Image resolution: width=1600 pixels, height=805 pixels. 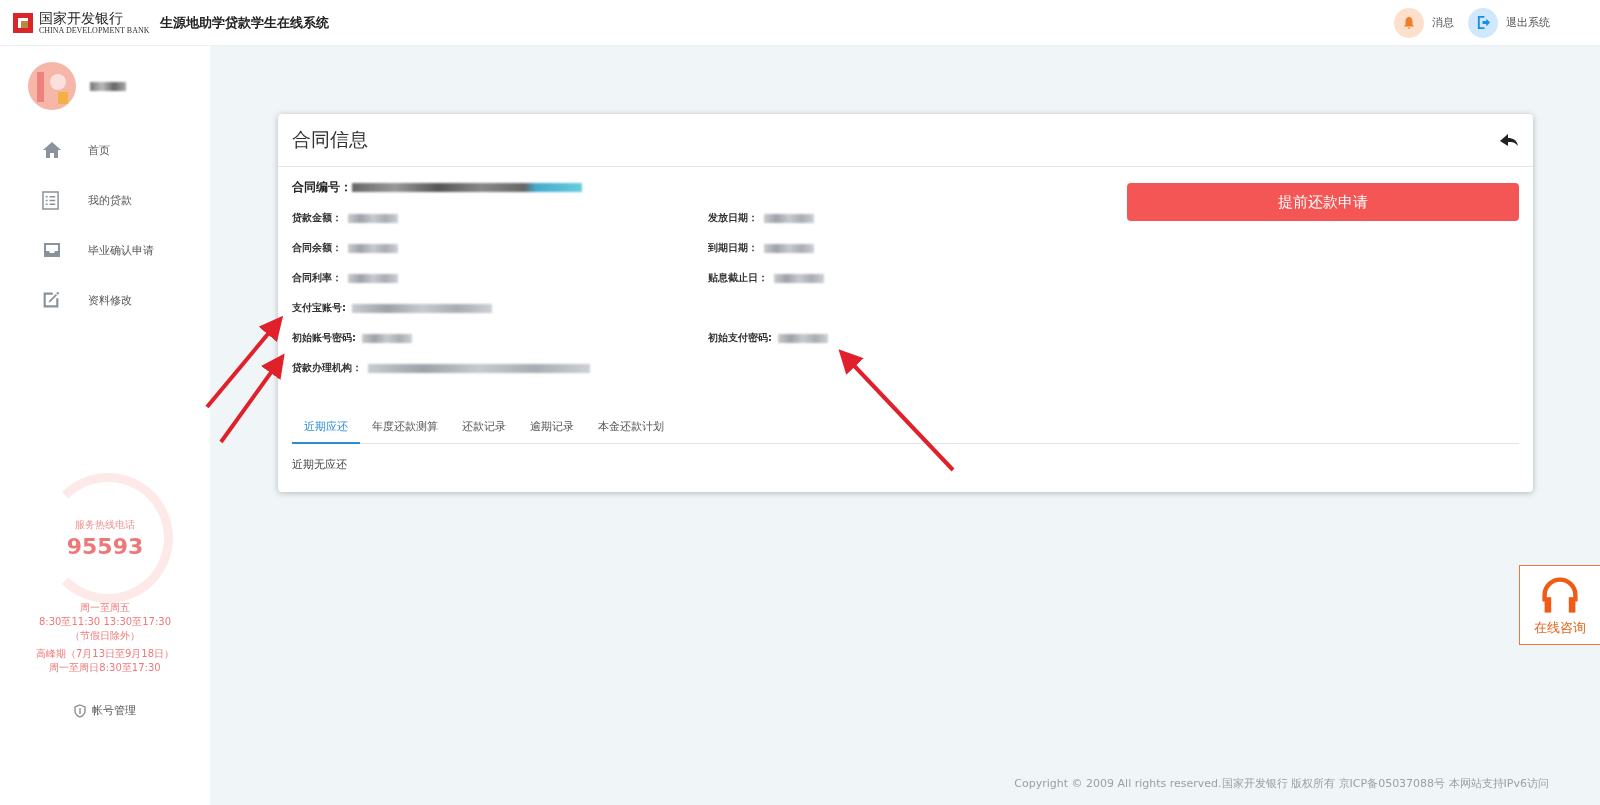 I want to click on service-hours-text: 高峰期（7月13日至9月18日）, so click(x=105, y=654).